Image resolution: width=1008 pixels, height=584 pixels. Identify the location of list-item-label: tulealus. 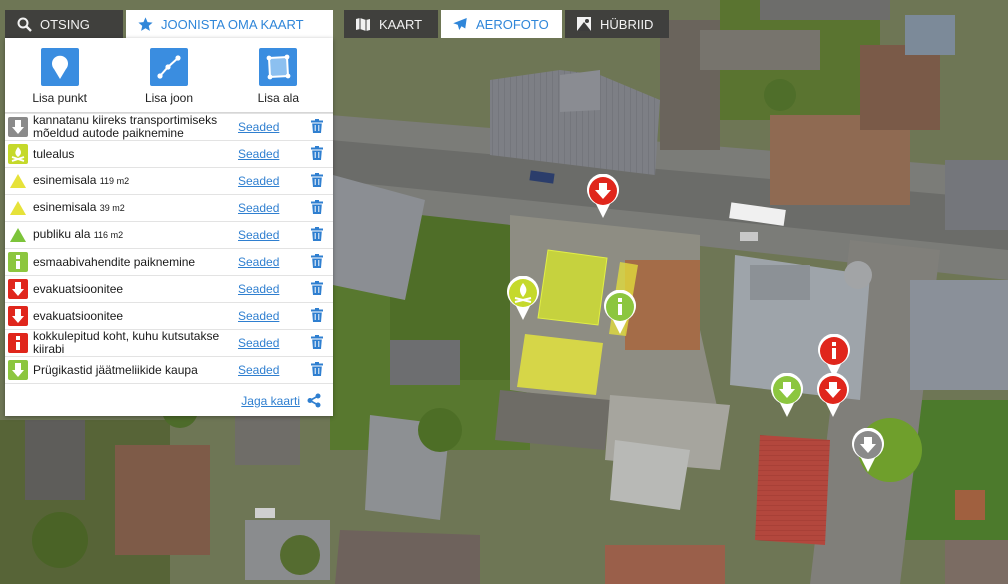
(133, 153).